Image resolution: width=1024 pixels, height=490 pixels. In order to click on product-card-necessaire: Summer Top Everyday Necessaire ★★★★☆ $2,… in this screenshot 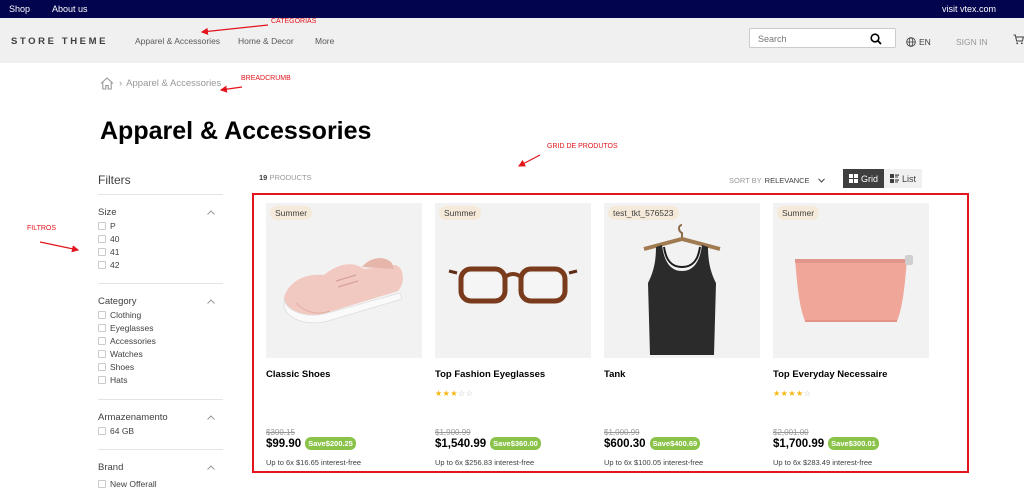, I will do `click(851, 335)`.